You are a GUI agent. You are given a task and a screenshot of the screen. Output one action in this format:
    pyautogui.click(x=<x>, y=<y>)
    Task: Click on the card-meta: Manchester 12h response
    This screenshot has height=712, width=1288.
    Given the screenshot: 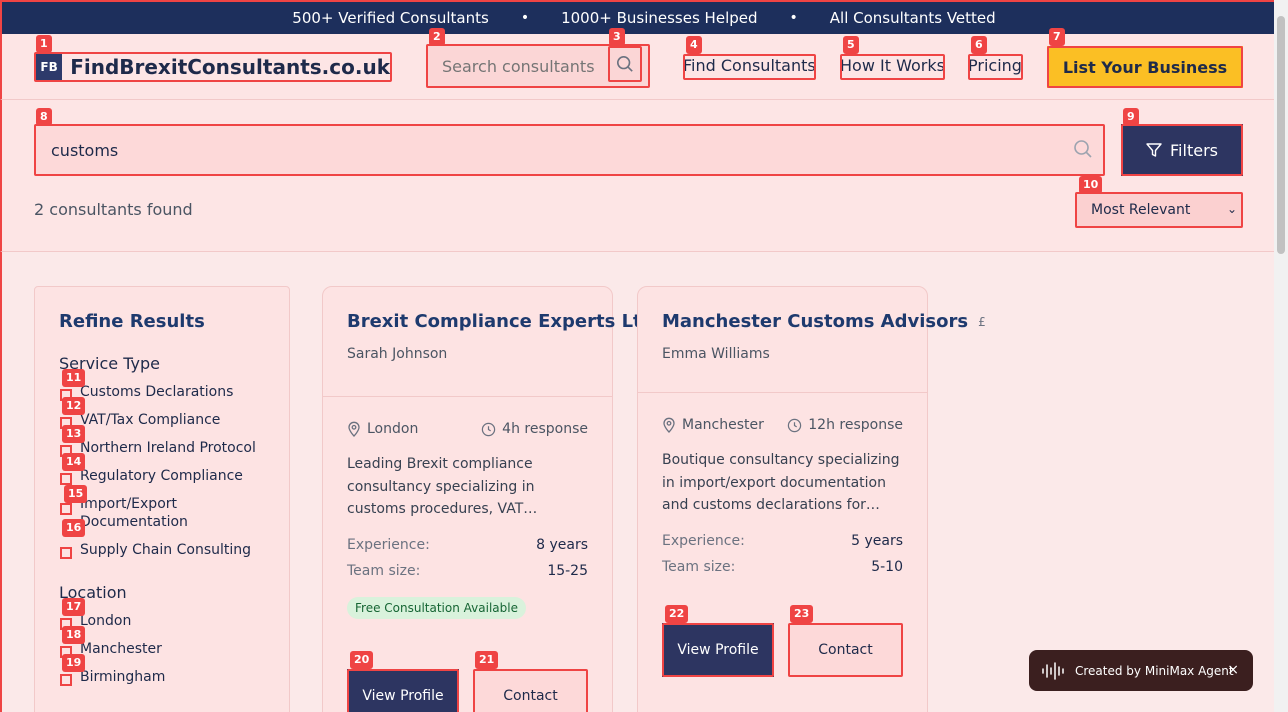 What is the action you would take?
    pyautogui.click(x=782, y=425)
    